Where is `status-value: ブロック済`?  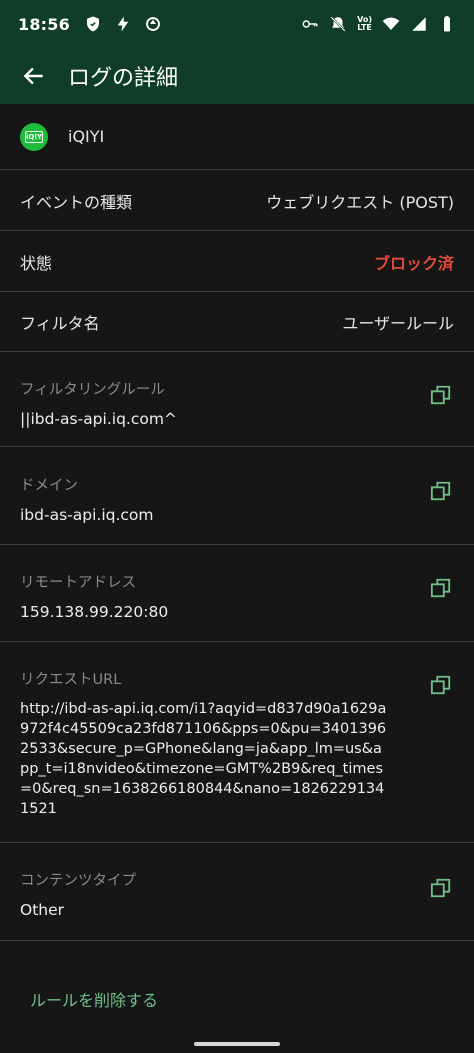 status-value: ブロック済 is located at coordinates (413, 263).